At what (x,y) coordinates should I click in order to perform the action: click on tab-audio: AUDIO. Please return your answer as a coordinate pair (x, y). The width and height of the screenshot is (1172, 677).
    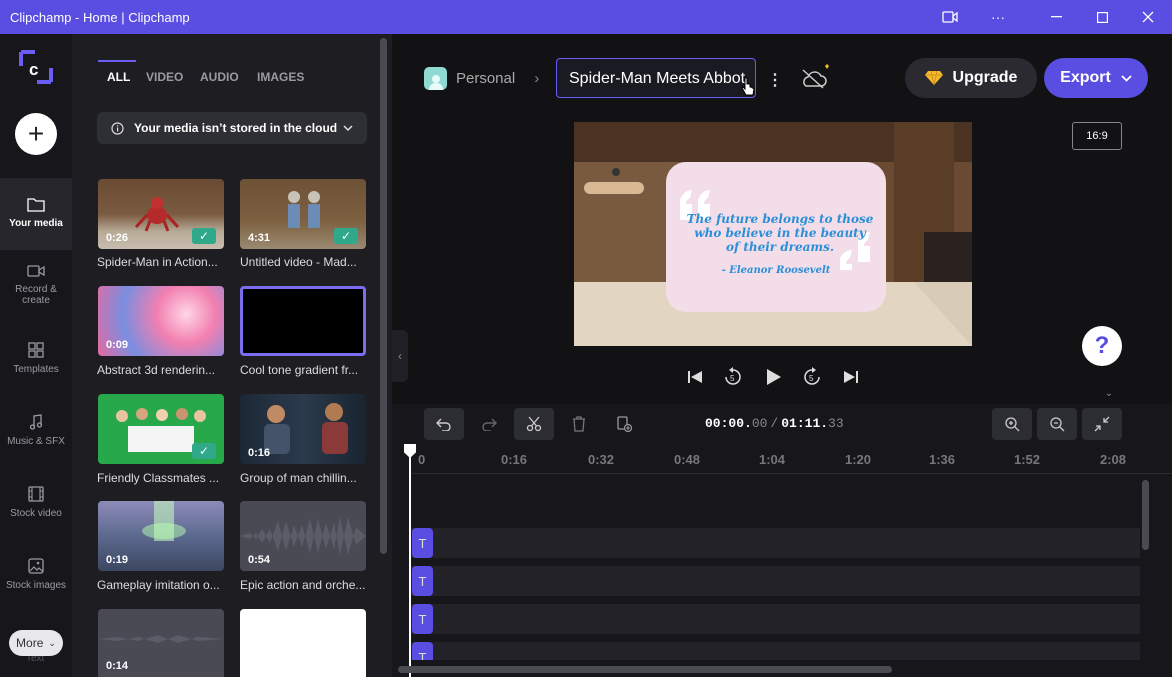
    Looking at the image, I should click on (219, 77).